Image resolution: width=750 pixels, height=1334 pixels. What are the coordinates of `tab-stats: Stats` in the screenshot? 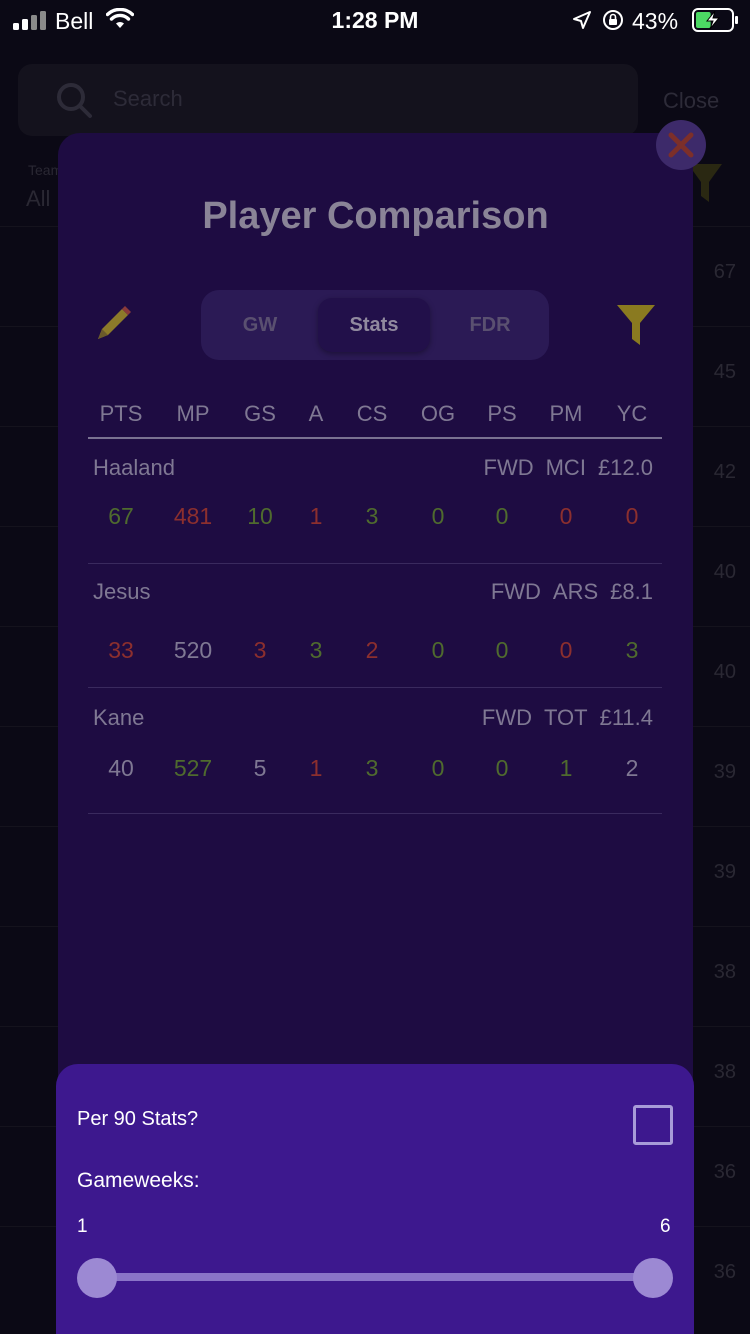 It's located at (374, 325).